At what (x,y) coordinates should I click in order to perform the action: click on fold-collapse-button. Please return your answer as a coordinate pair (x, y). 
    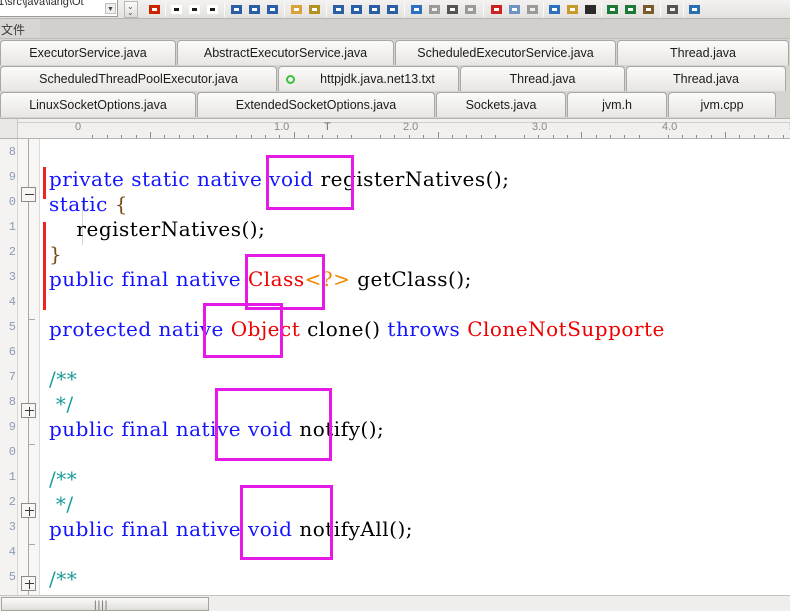
    Looking at the image, I should click on (28, 194).